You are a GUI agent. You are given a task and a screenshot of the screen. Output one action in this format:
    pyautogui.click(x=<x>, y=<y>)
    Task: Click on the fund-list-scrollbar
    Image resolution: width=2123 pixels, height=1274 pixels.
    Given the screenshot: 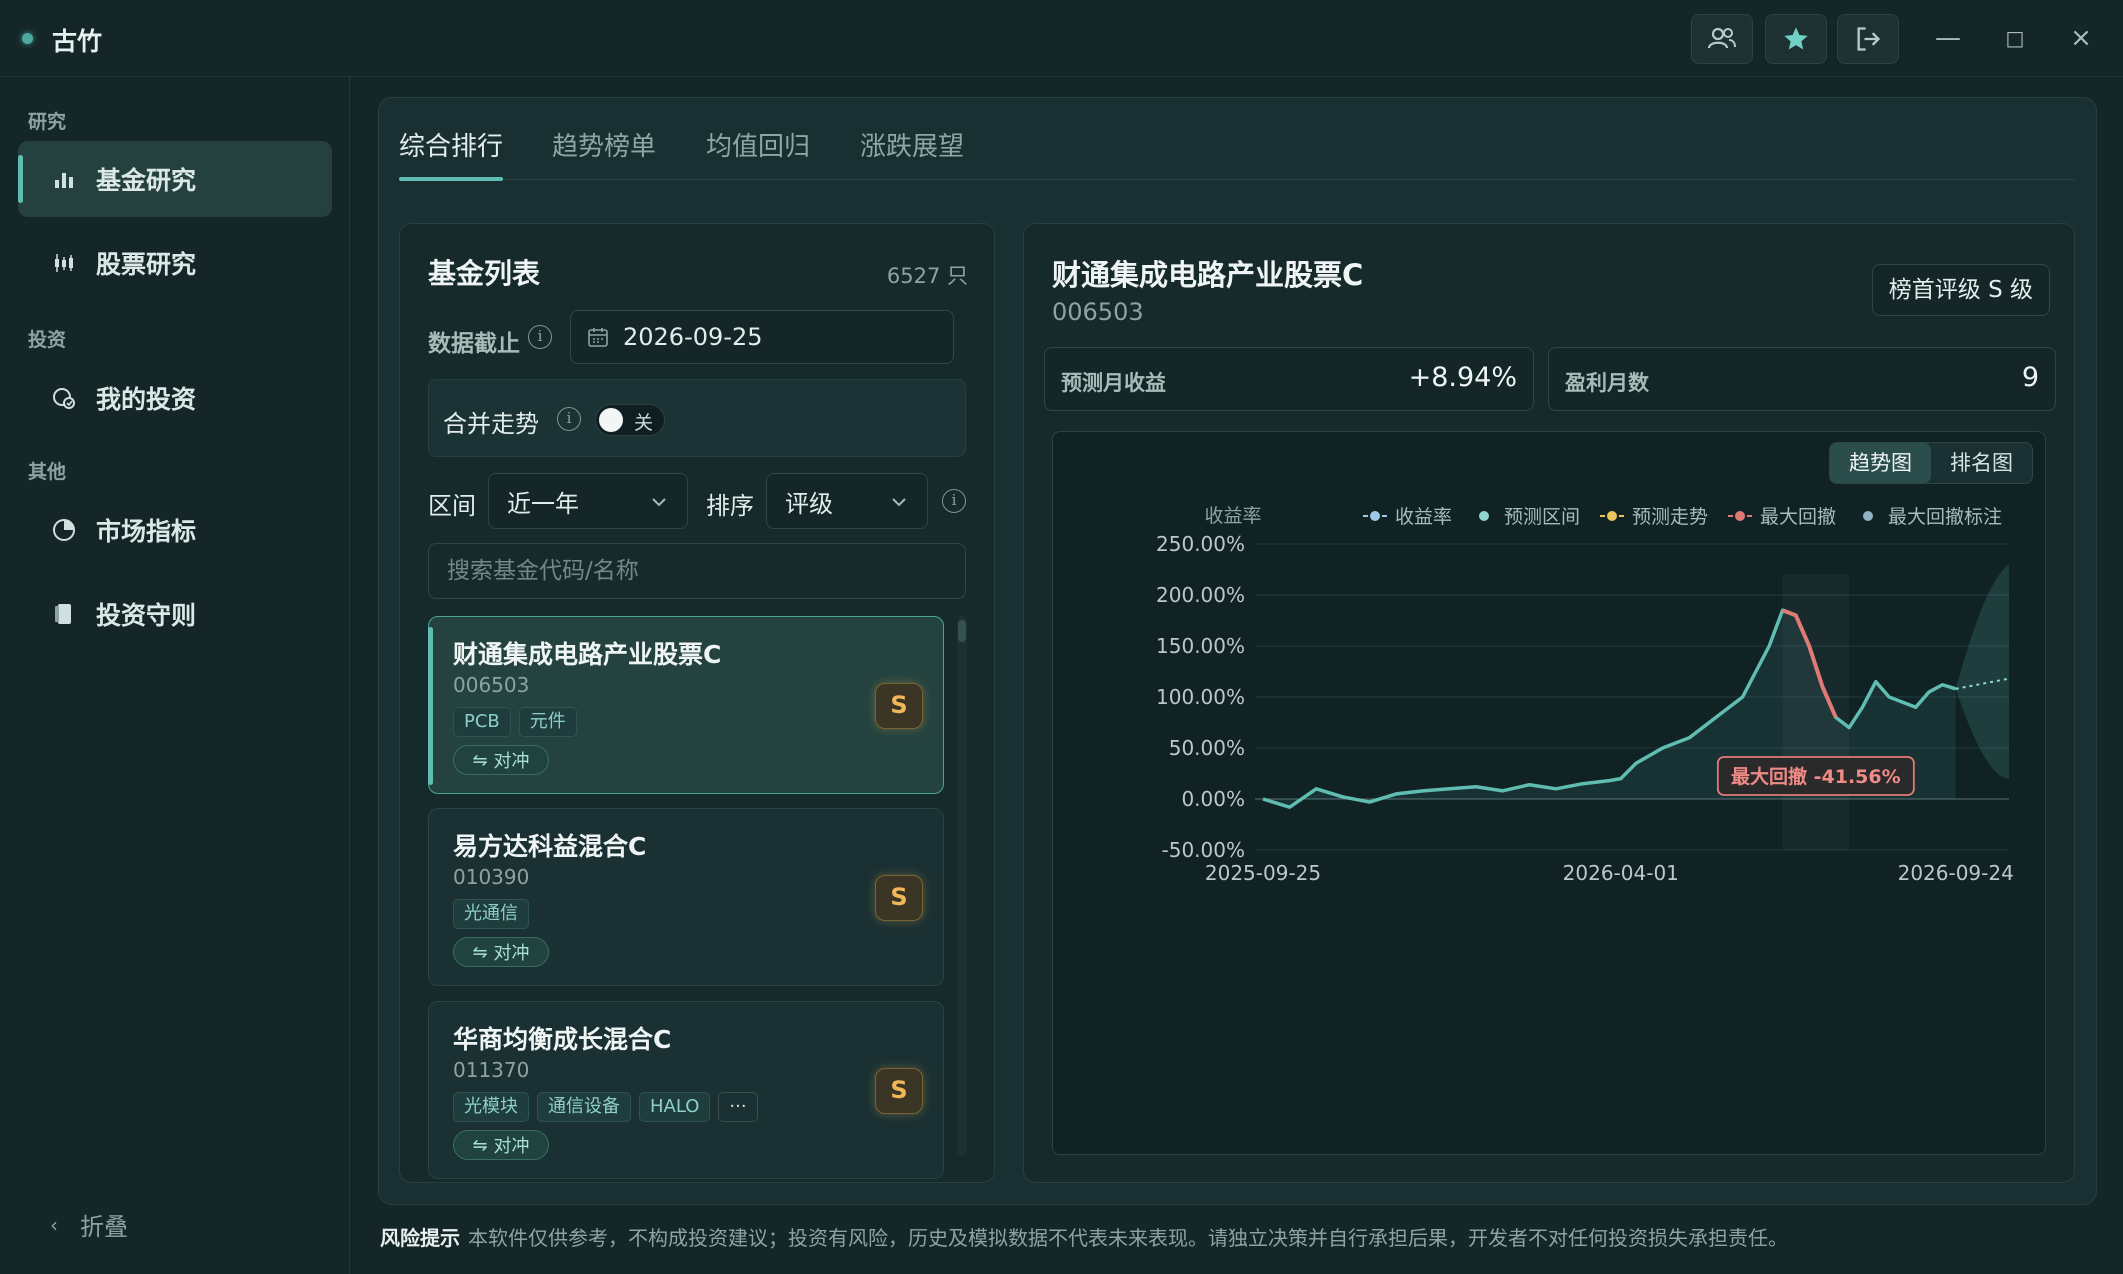 What is the action you would take?
    pyautogui.click(x=962, y=886)
    